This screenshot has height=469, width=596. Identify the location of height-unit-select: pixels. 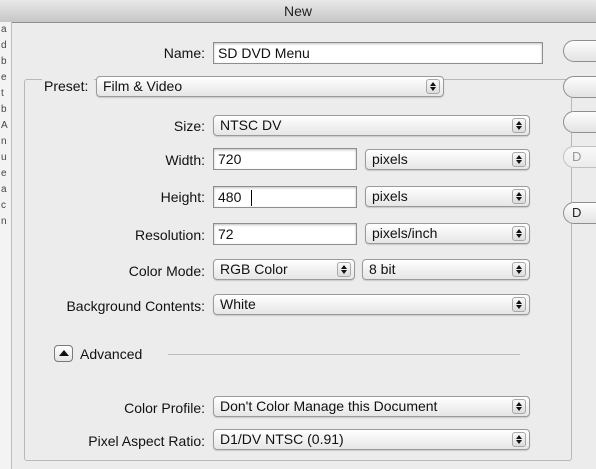
(447, 196).